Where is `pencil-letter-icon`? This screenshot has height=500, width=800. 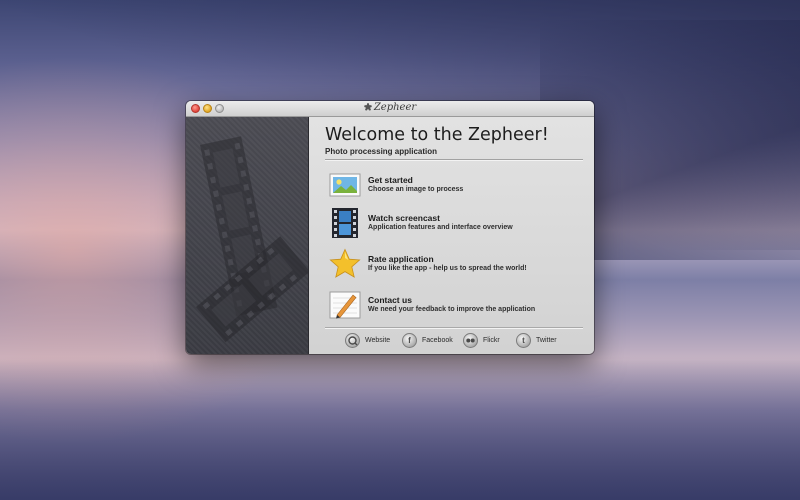
pencil-letter-icon is located at coordinates (345, 305).